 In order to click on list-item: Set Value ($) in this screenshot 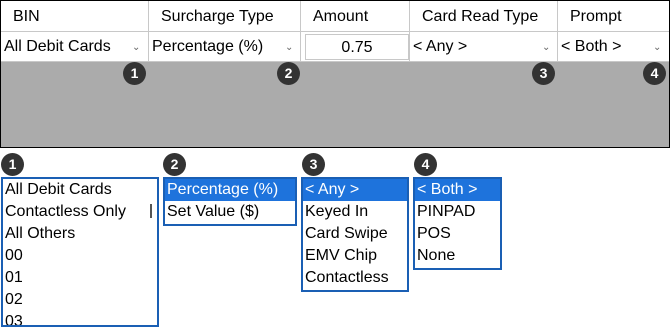, I will do `click(230, 212)`.